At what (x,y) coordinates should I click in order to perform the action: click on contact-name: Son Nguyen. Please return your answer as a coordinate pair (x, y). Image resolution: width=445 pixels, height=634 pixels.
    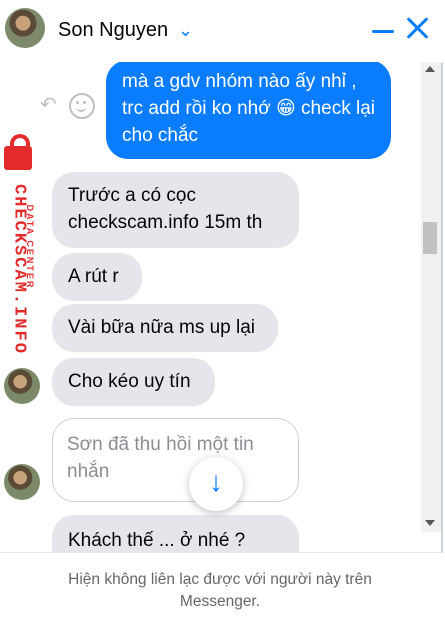
    Looking at the image, I should click on (113, 30).